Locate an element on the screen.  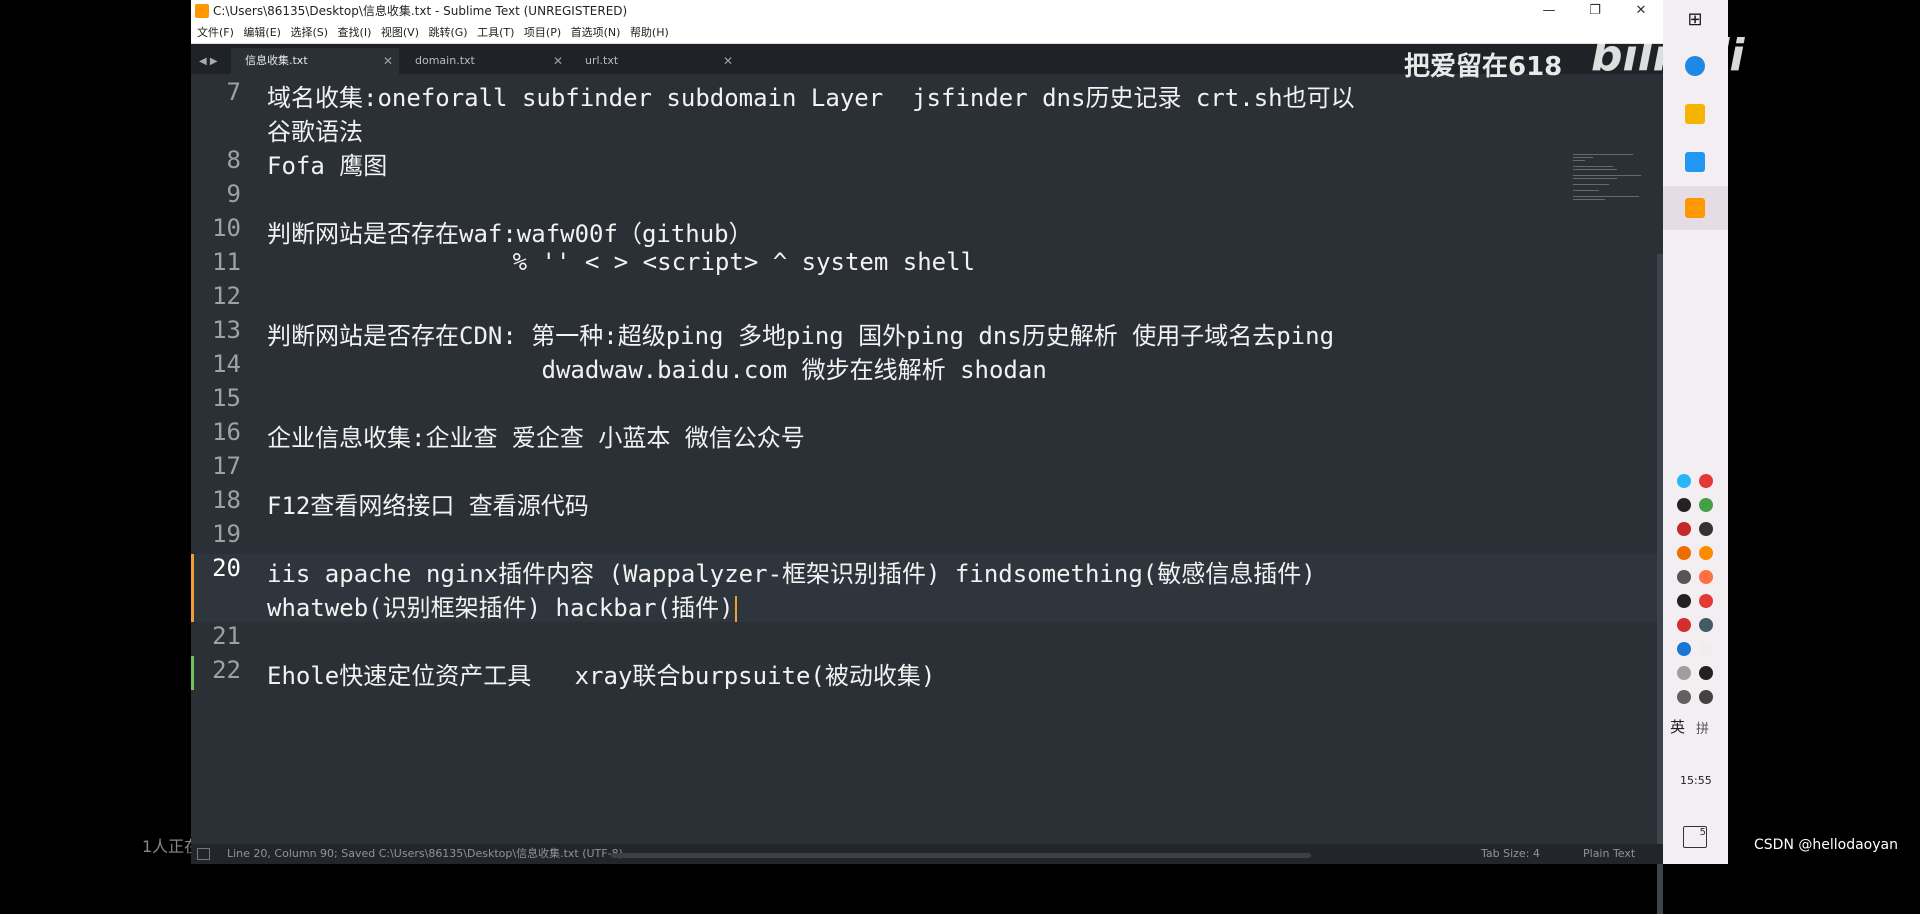
menu-project: 项目(P) is located at coordinates (542, 32).